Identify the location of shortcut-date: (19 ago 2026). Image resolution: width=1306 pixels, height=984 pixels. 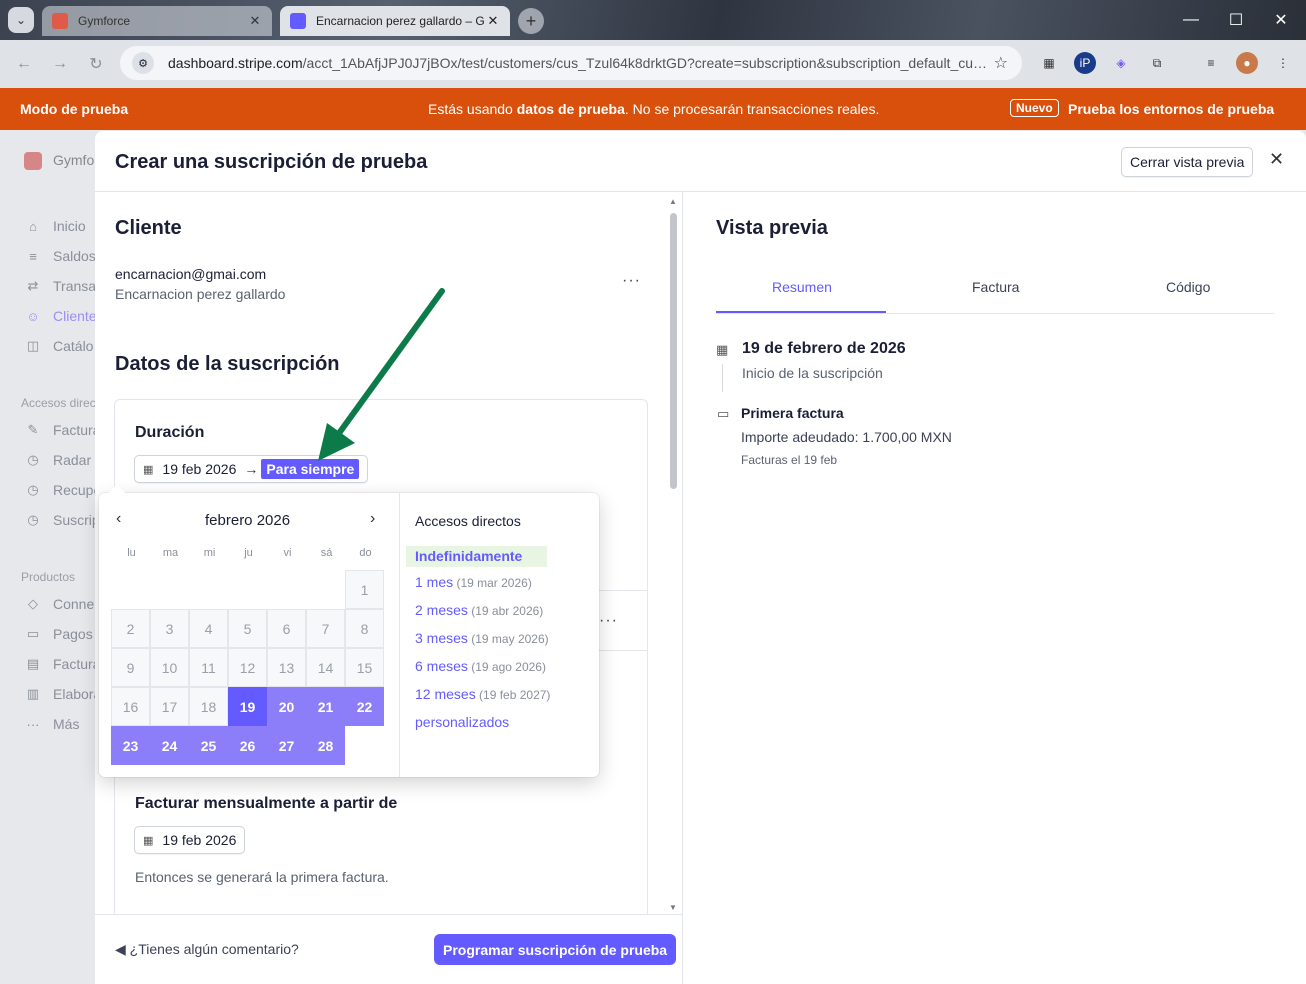
(506, 667).